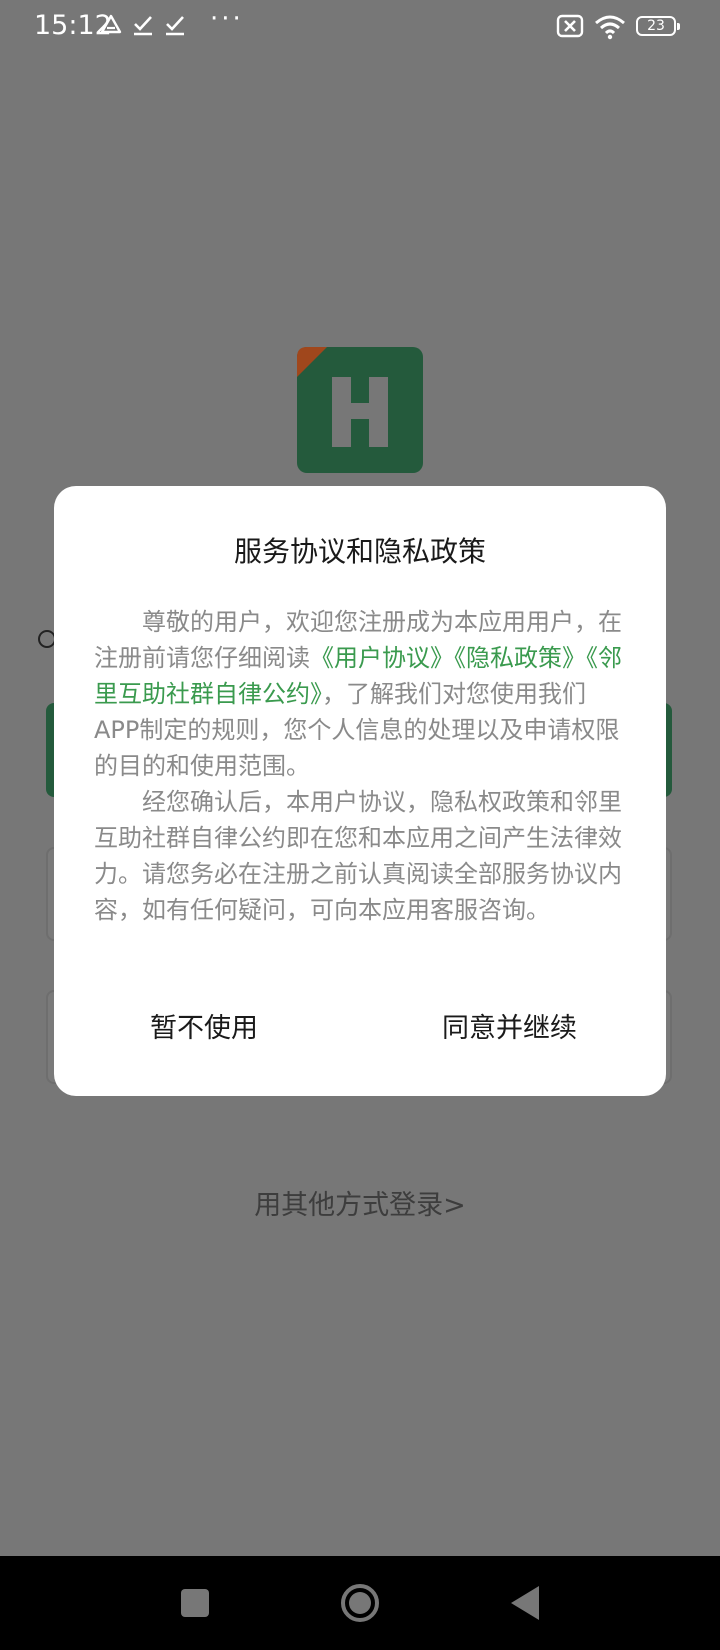  I want to click on battery-indicator: 23, so click(658, 26).